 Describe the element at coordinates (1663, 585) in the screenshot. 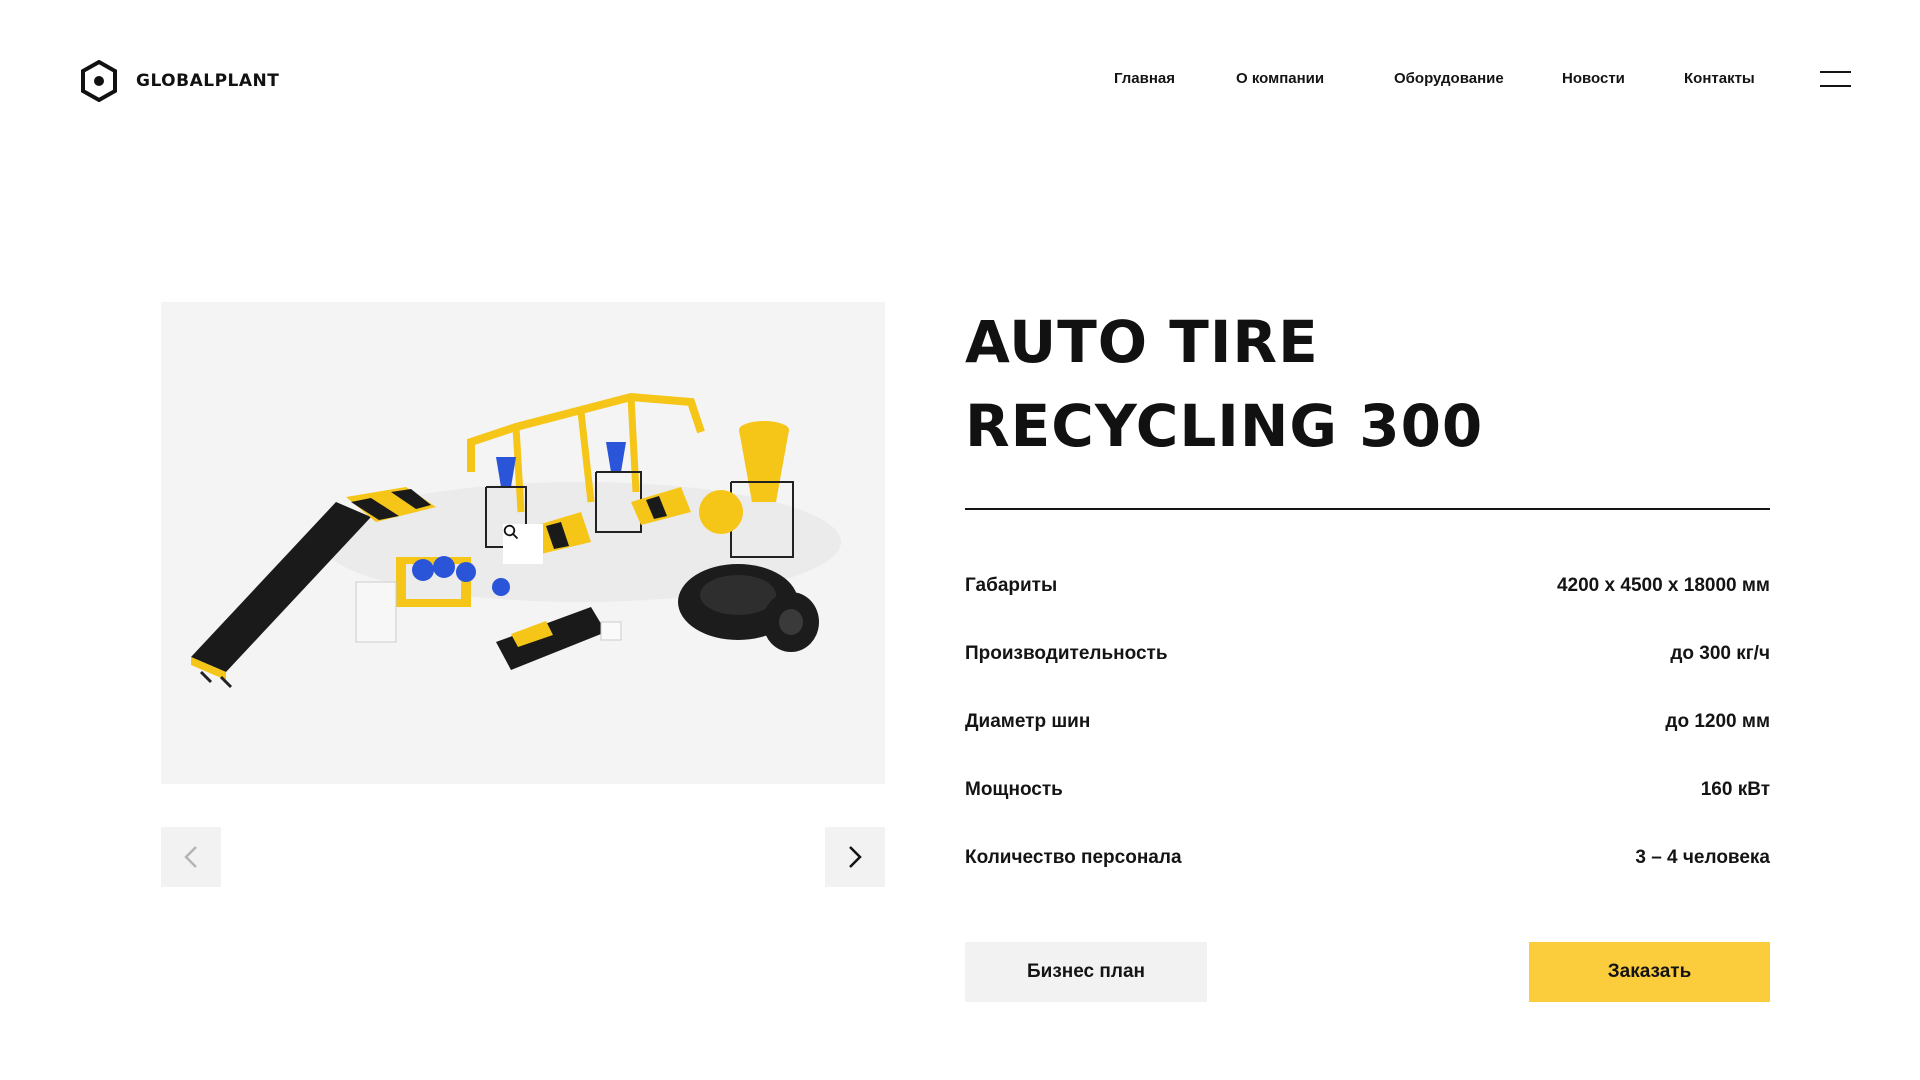

I see `spec-value: 4200 x 4500 x 18000 мм` at that location.